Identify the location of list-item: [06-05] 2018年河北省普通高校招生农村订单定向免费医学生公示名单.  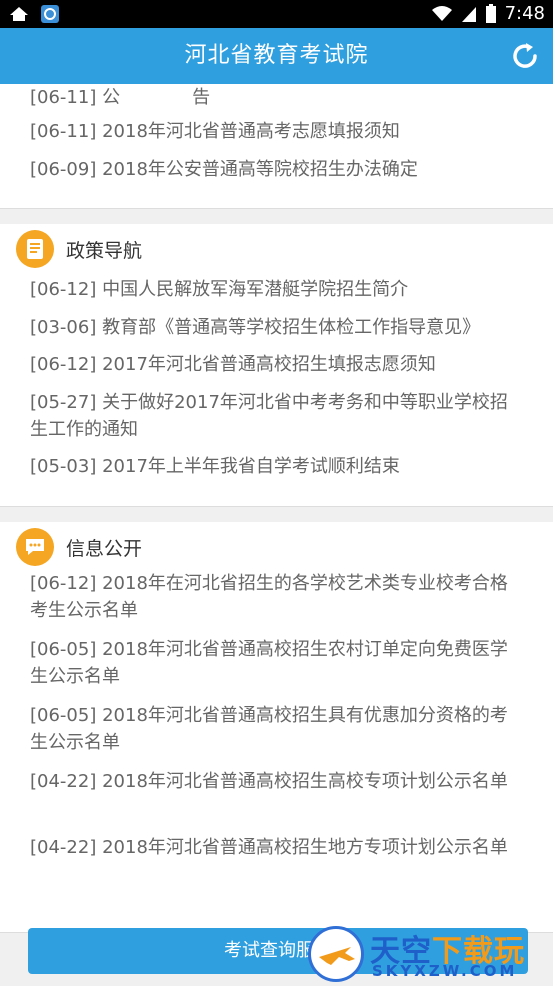
(275, 663).